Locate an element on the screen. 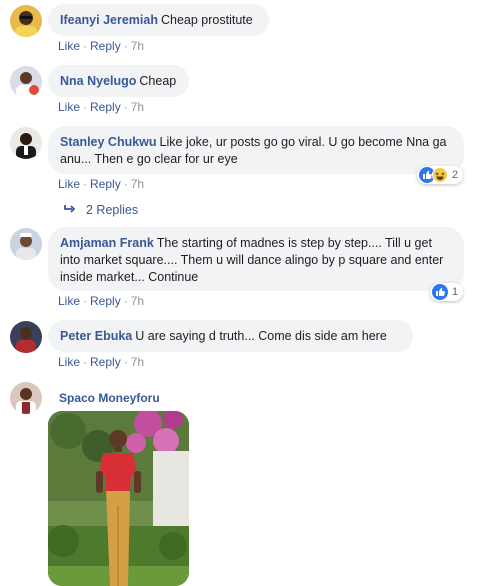  view-replies-link: 2 Replies is located at coordinates (101, 210).